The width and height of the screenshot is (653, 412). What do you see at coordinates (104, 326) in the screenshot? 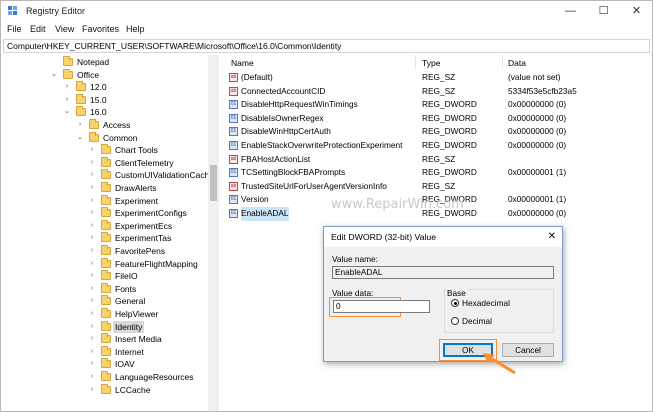
I see `tree-item: › Identity` at bounding box center [104, 326].